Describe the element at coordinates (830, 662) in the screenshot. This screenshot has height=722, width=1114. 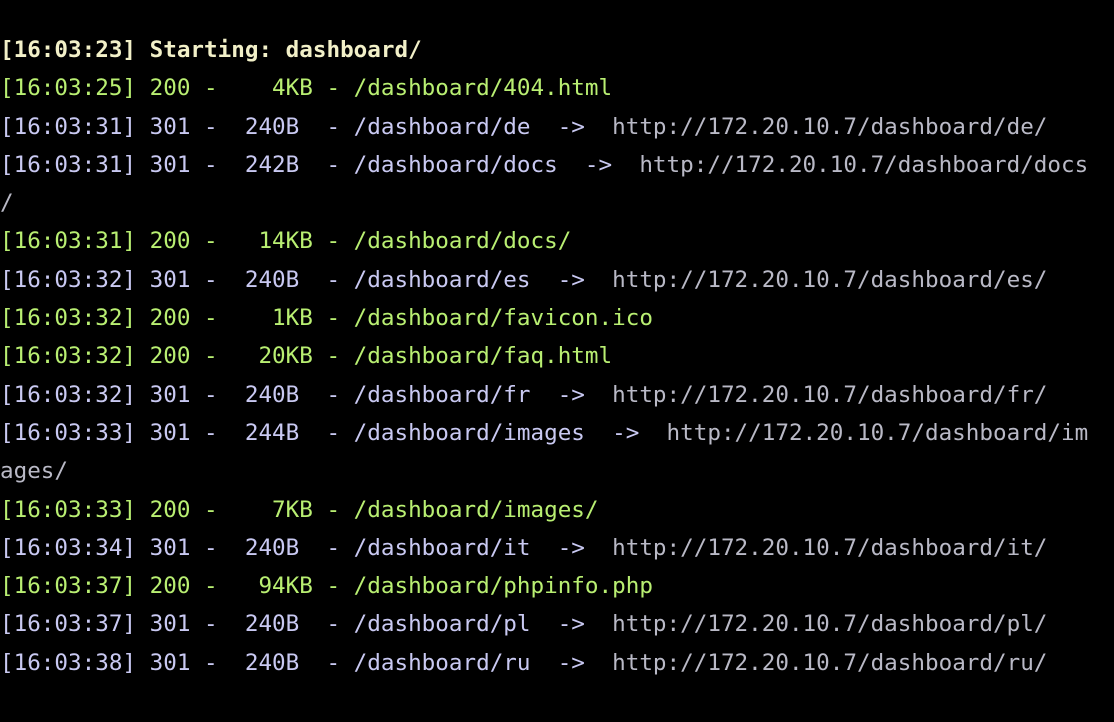
I see `redirect-target: http://172.20.10.7/dashboard/ru/` at that location.